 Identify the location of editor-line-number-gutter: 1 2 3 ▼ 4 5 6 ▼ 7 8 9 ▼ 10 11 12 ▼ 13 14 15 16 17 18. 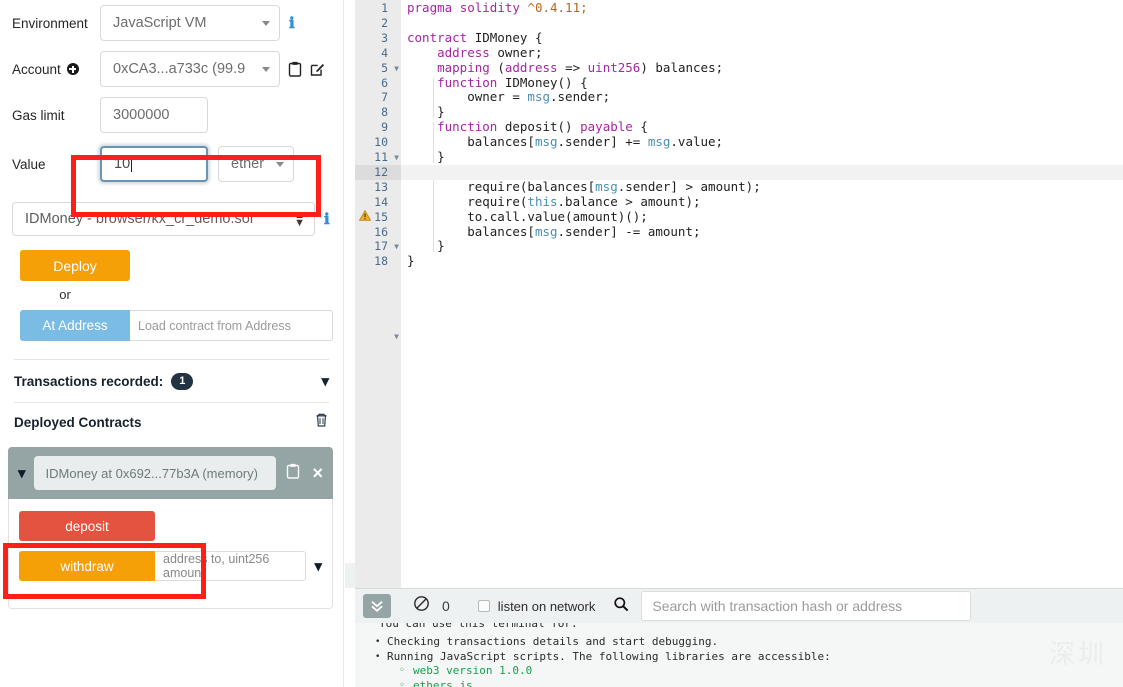
(378, 294).